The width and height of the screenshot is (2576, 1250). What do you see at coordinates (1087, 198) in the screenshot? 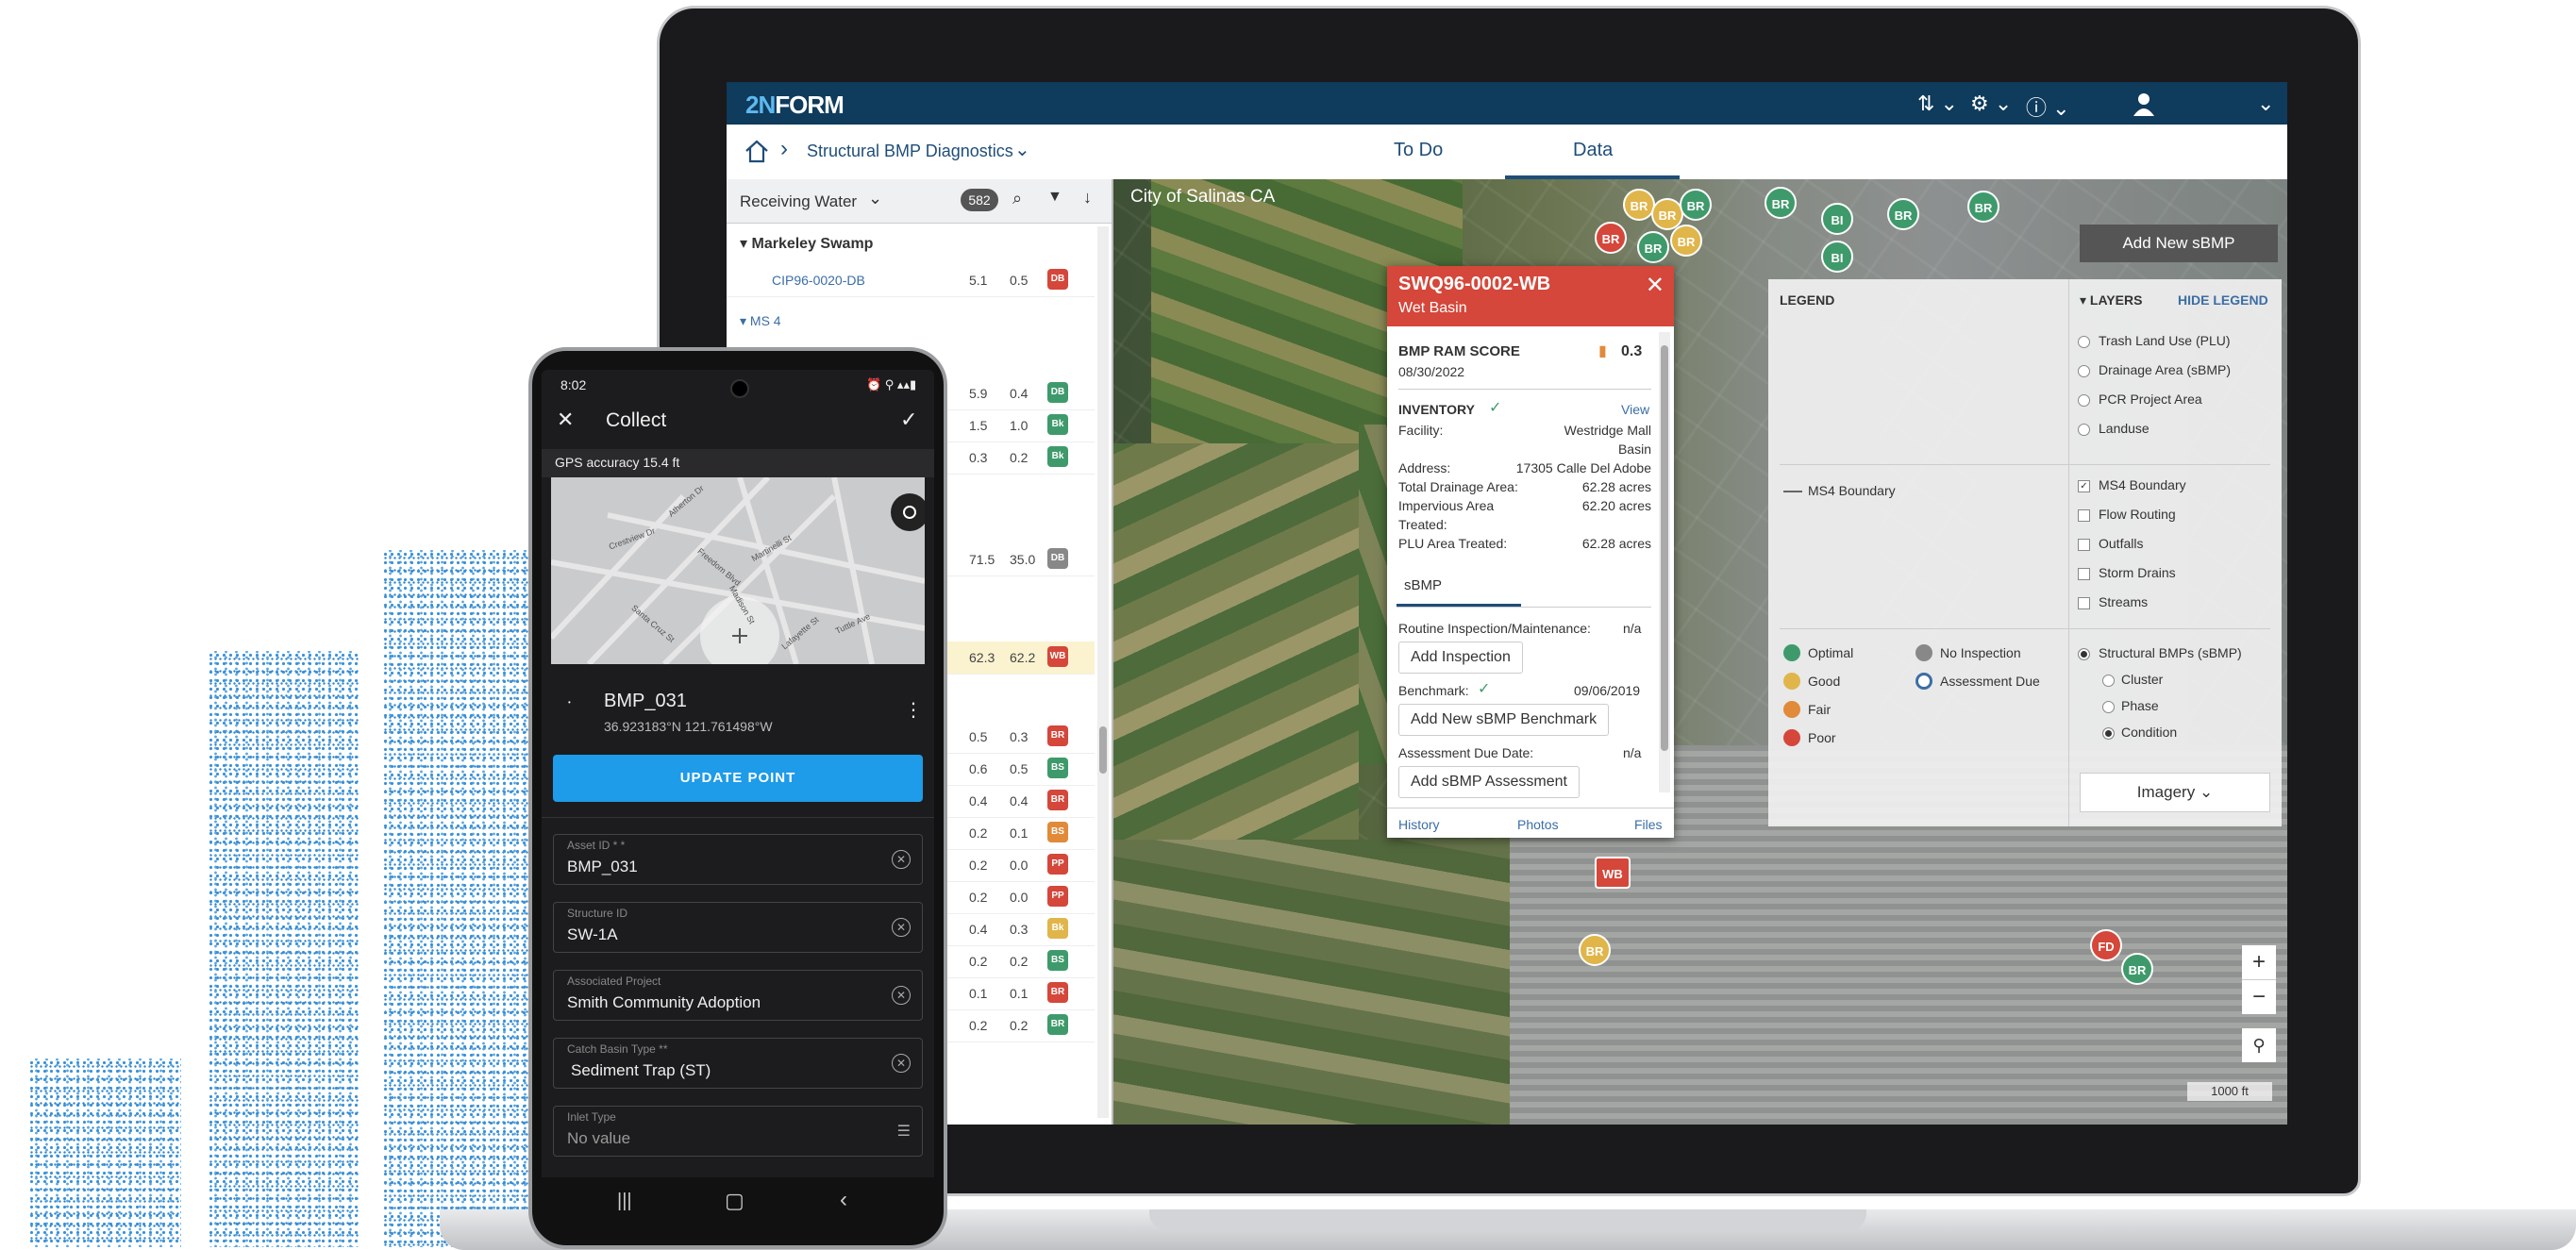
I see `download-icon: ↓` at bounding box center [1087, 198].